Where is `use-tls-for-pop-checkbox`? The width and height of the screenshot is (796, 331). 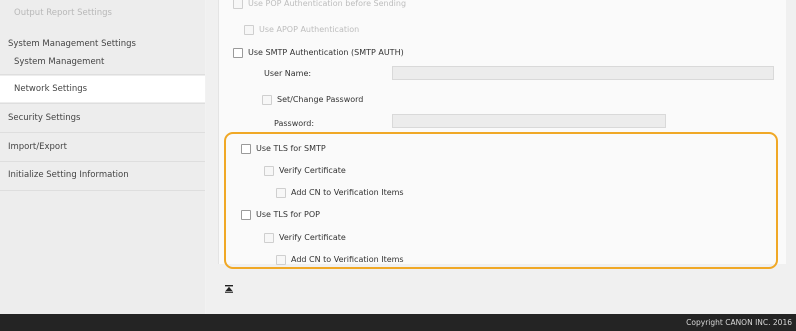
use-tls-for-pop-checkbox is located at coordinates (246, 215).